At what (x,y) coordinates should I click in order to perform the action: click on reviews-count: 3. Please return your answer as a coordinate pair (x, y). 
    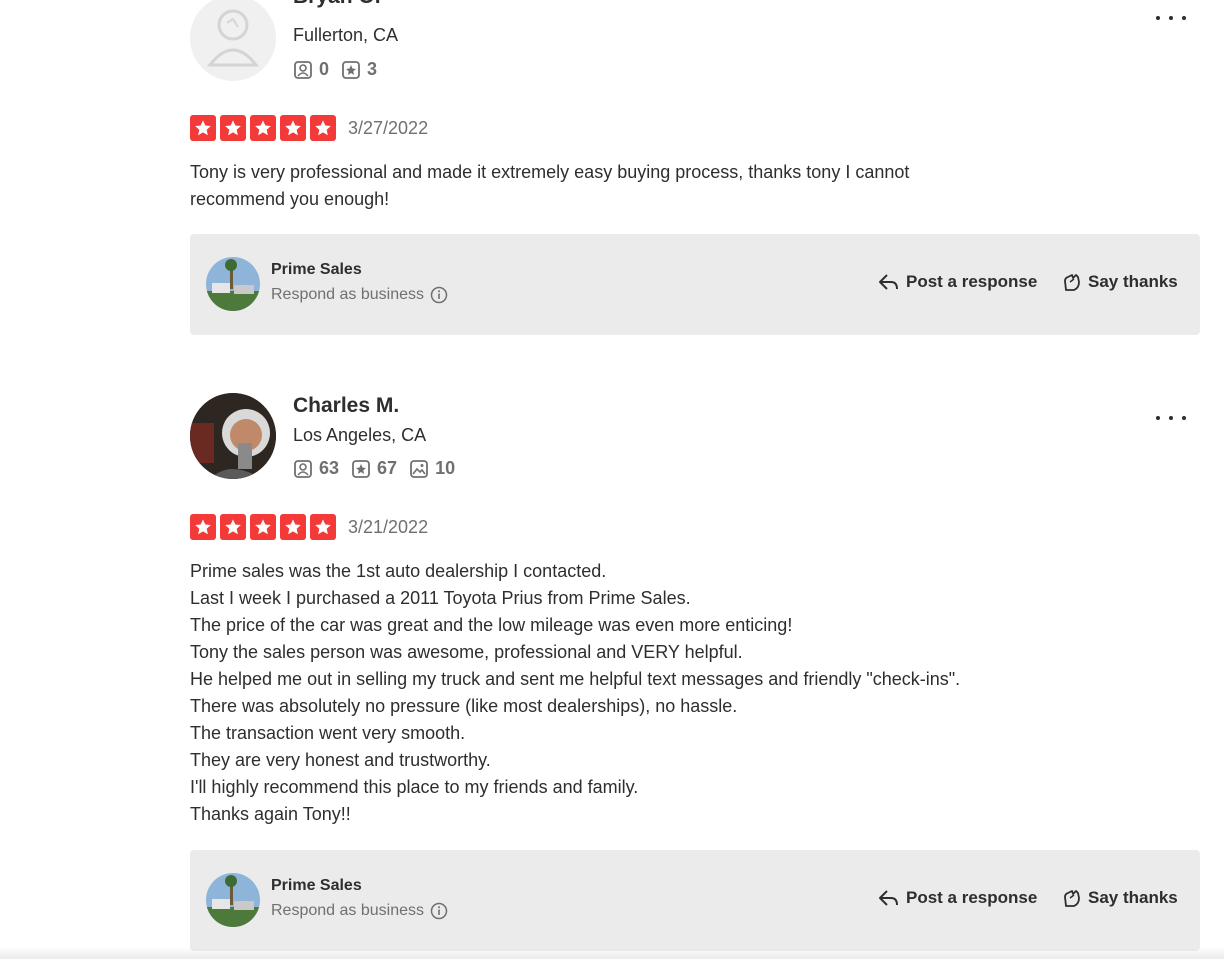
    Looking at the image, I should click on (359, 69).